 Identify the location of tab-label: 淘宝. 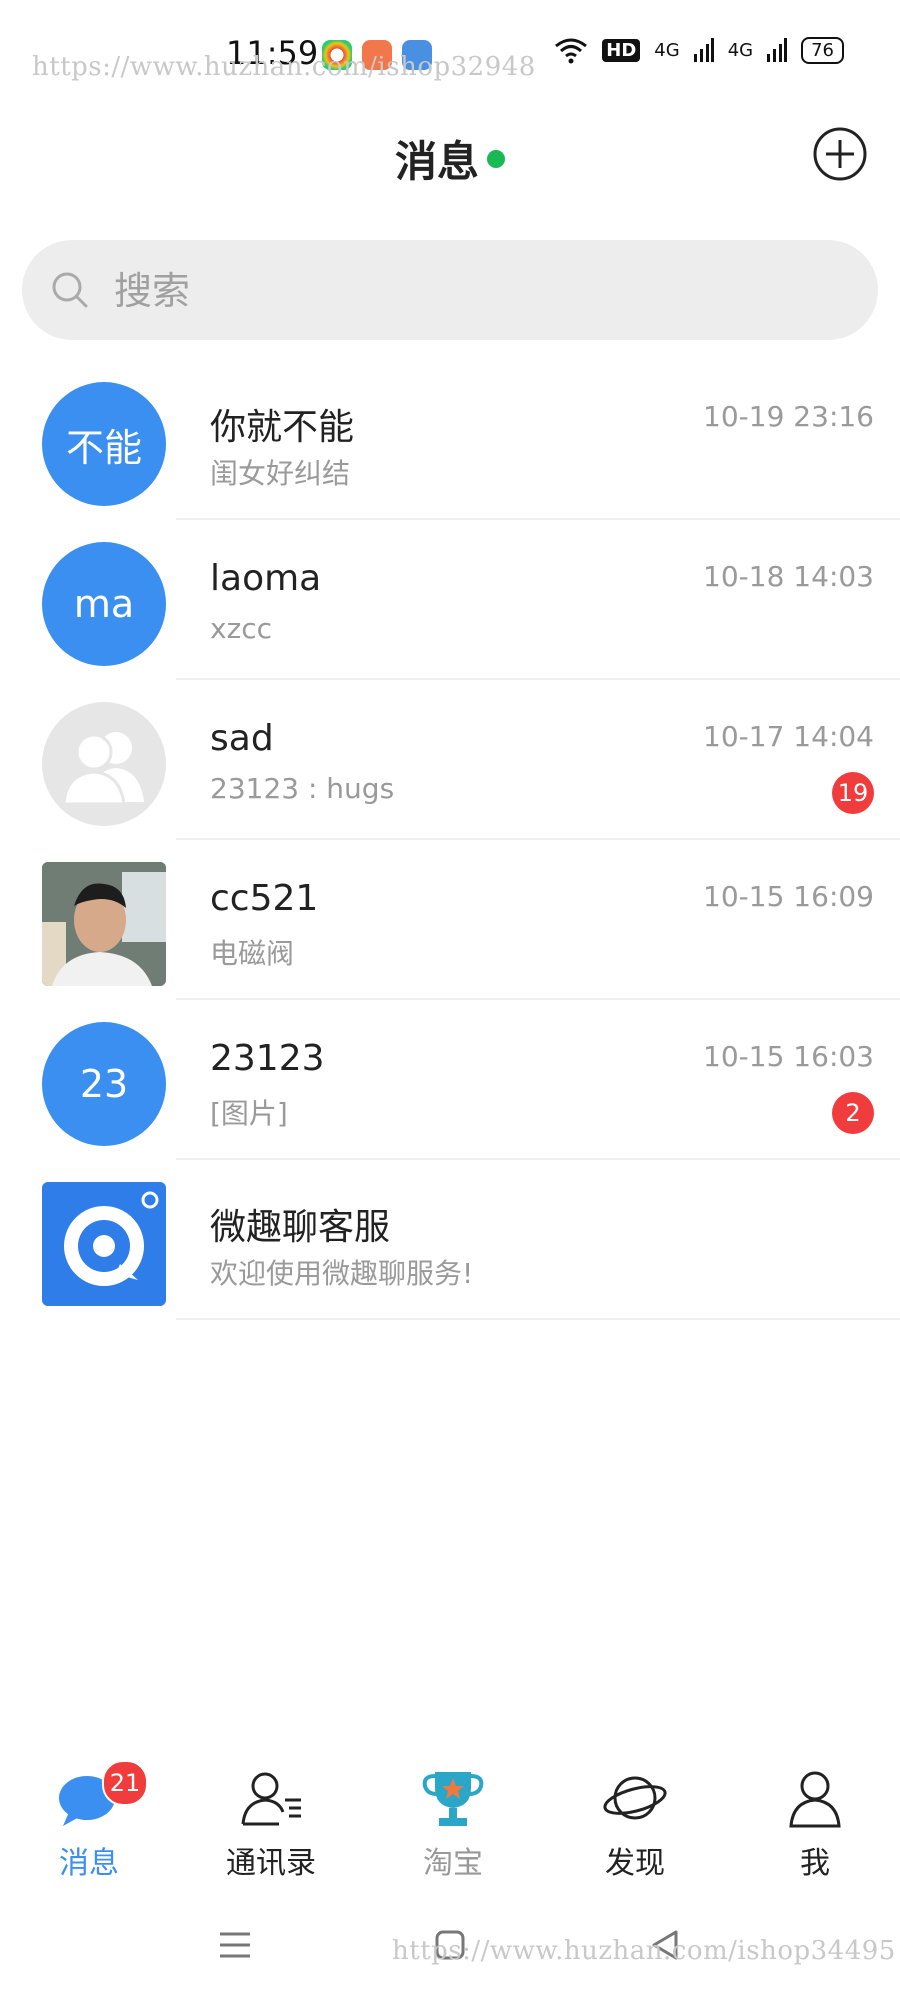
(453, 1863).